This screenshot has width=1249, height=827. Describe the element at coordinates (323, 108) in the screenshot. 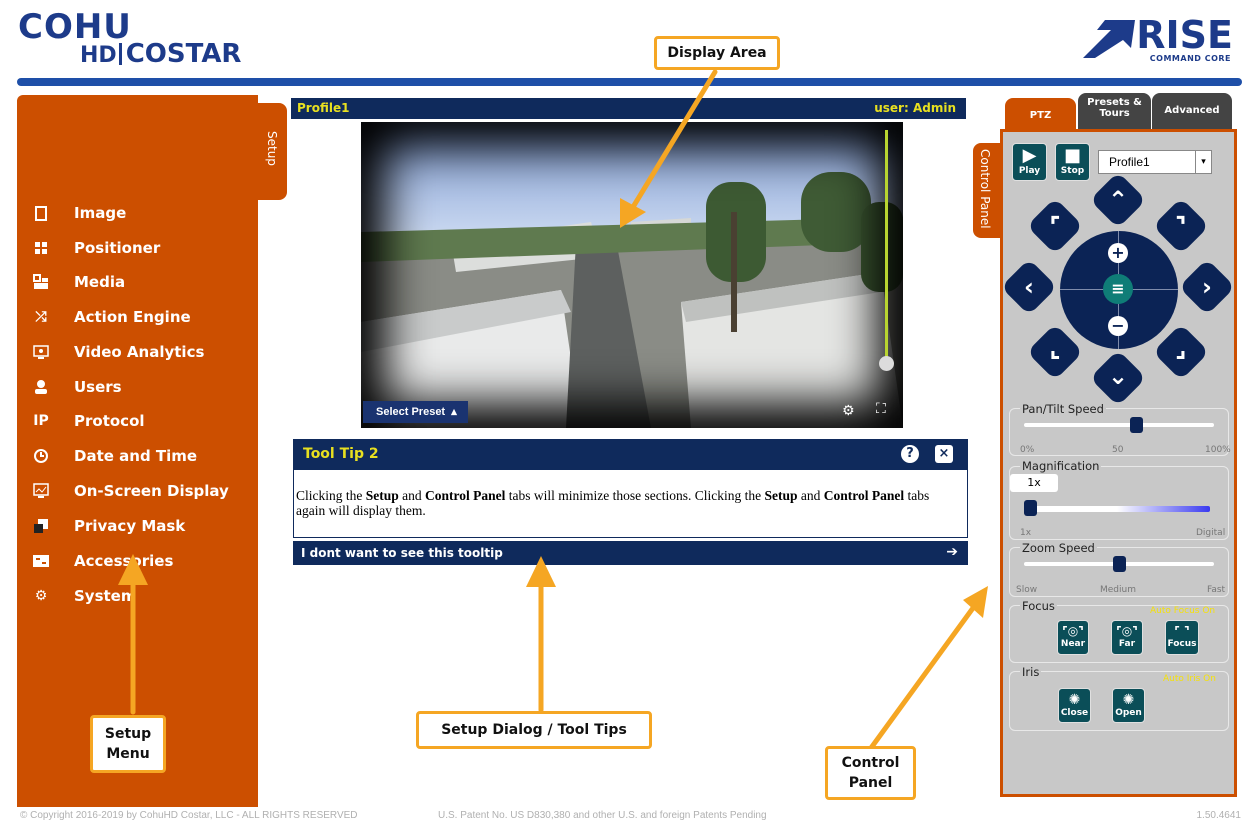

I see `display-profile-name: Profile1` at that location.